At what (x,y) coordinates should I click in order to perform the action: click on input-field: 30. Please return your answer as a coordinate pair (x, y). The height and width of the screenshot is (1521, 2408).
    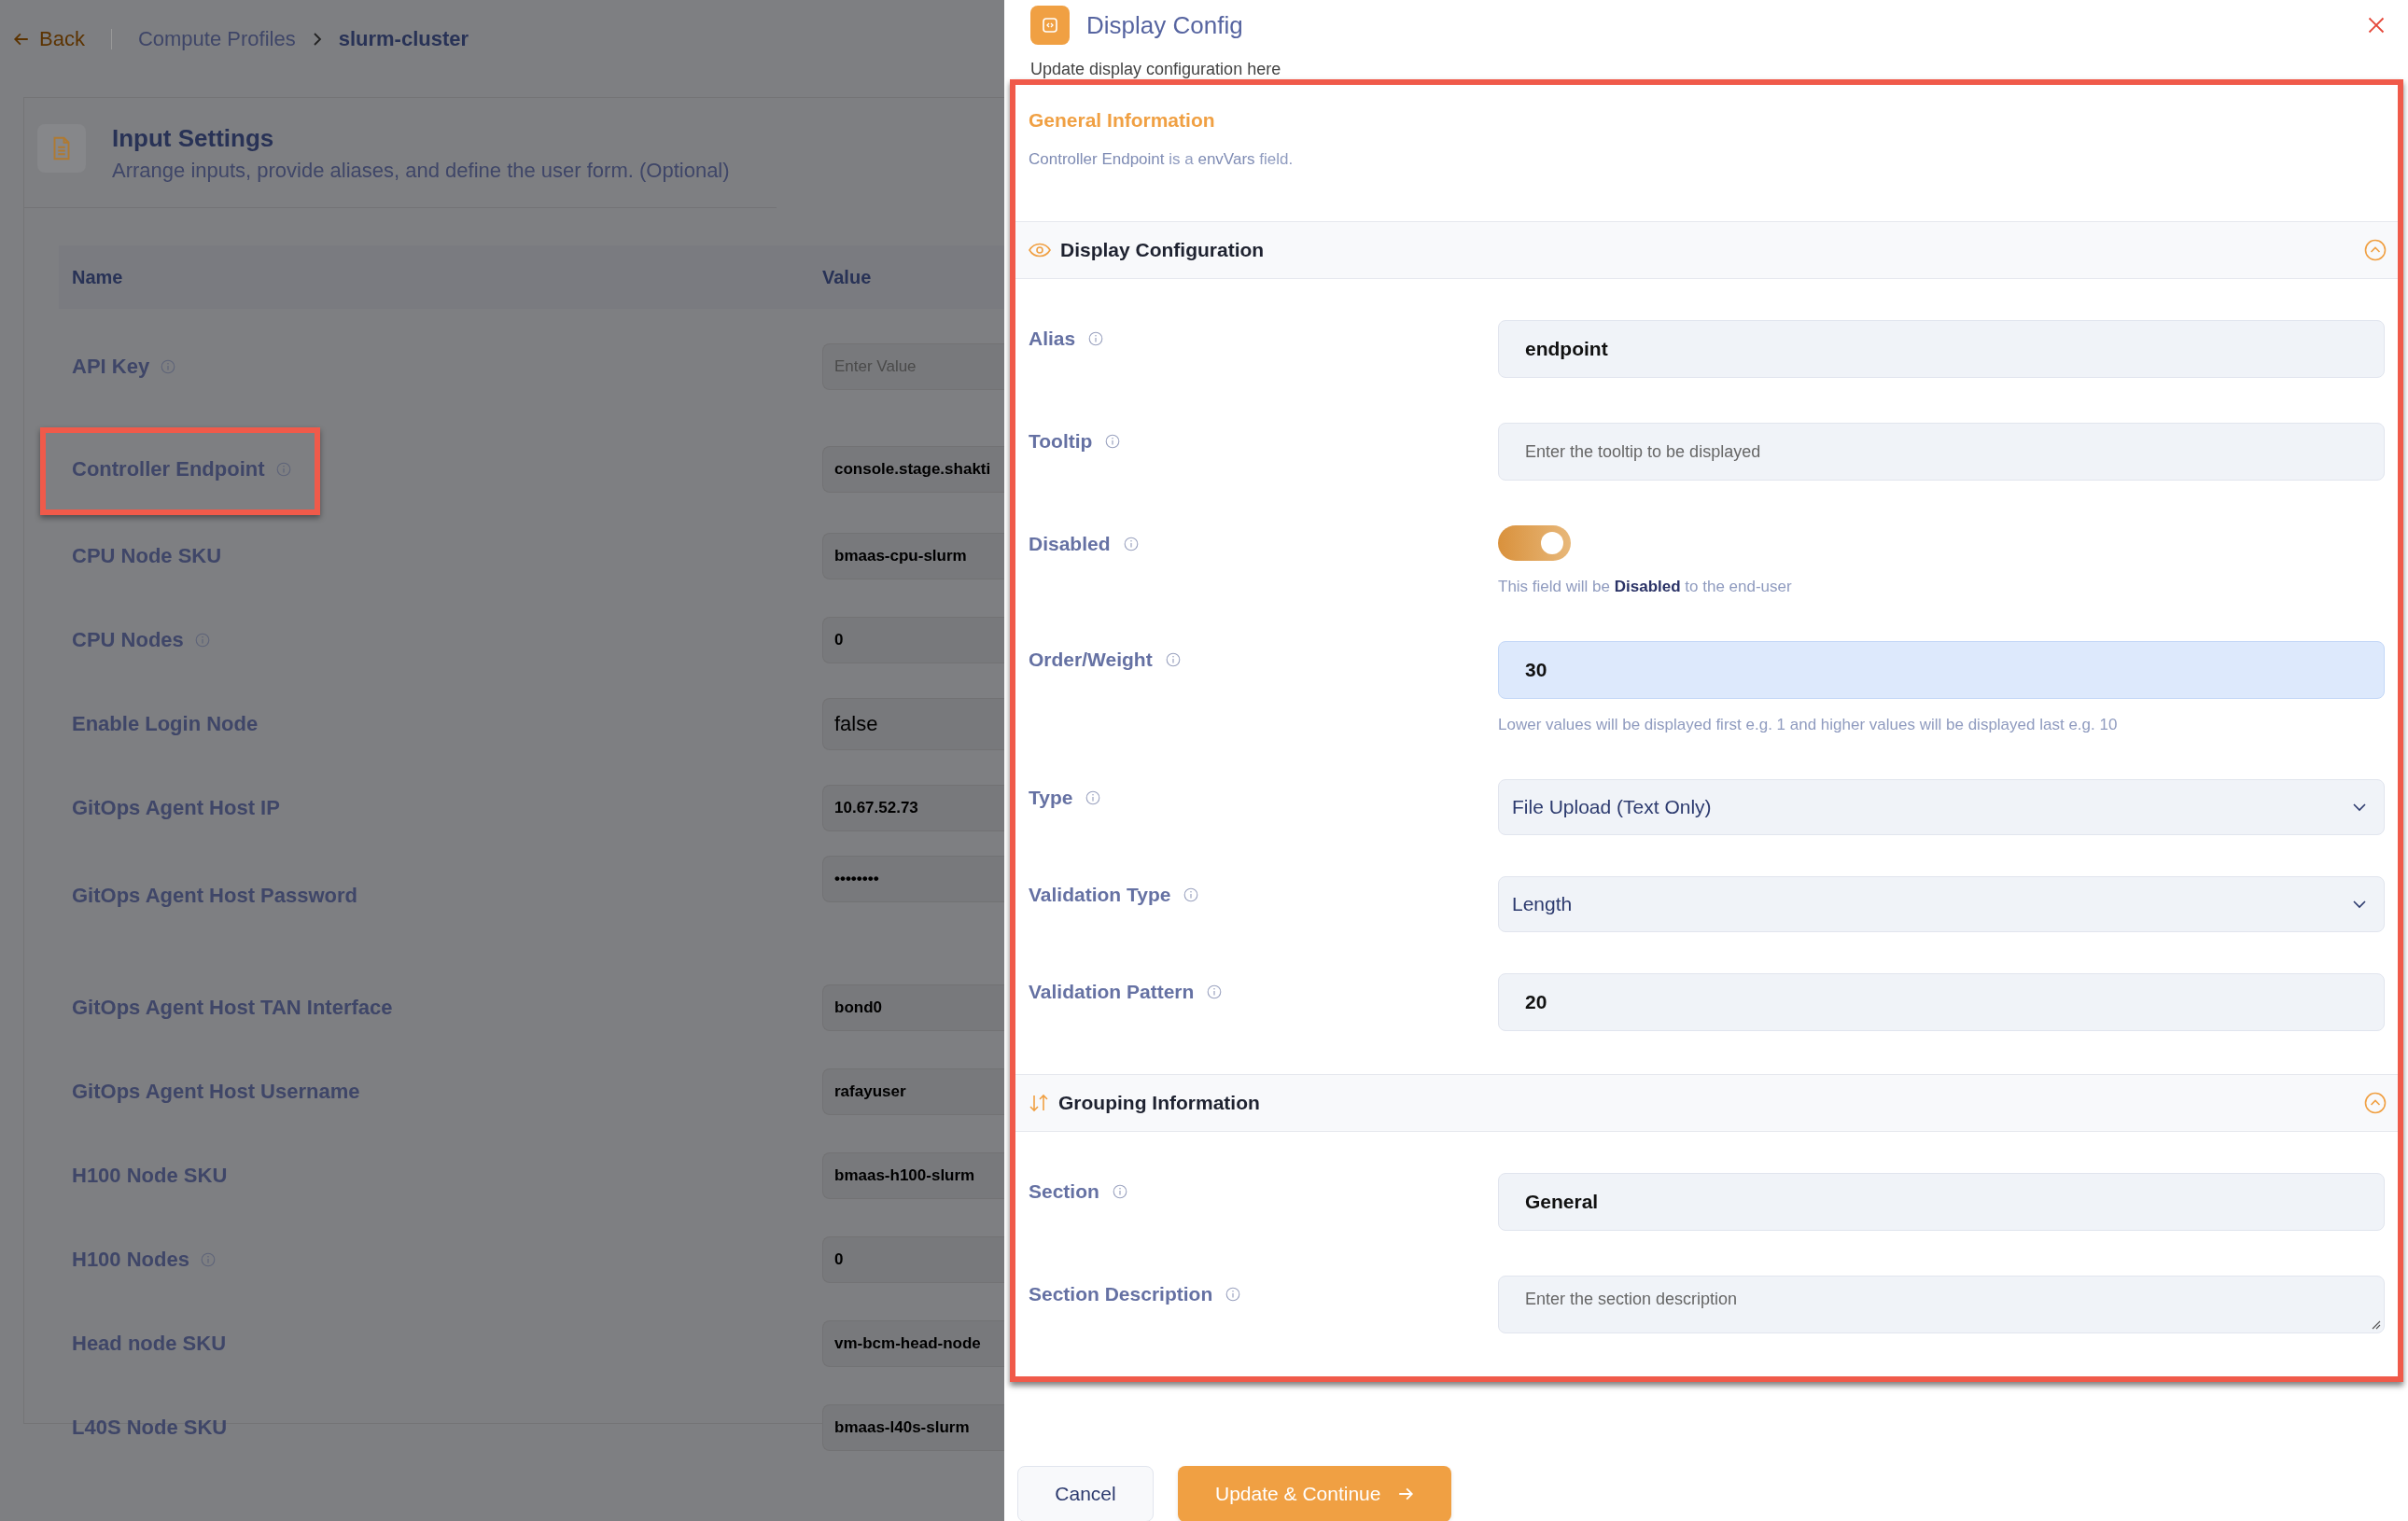
    Looking at the image, I should click on (1942, 670).